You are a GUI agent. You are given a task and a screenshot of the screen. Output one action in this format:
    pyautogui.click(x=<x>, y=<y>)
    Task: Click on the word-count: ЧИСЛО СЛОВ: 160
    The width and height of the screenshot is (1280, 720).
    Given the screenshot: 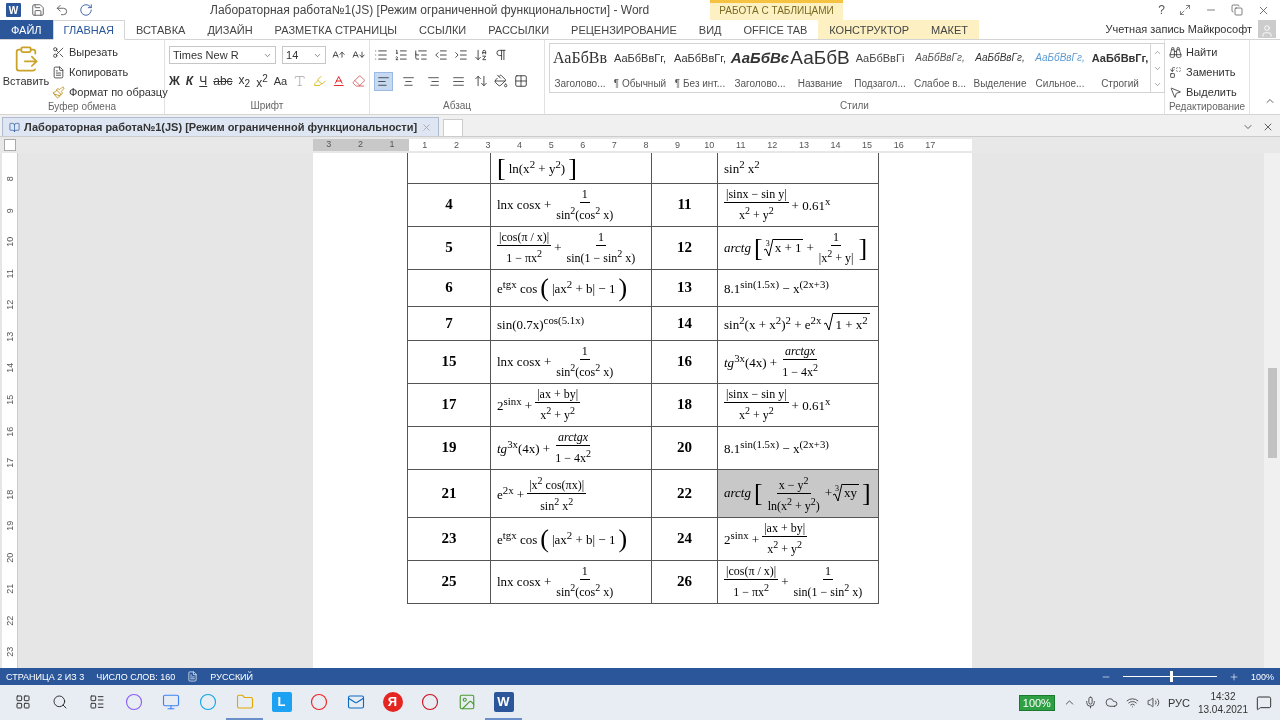 What is the action you would take?
    pyautogui.click(x=136, y=676)
    